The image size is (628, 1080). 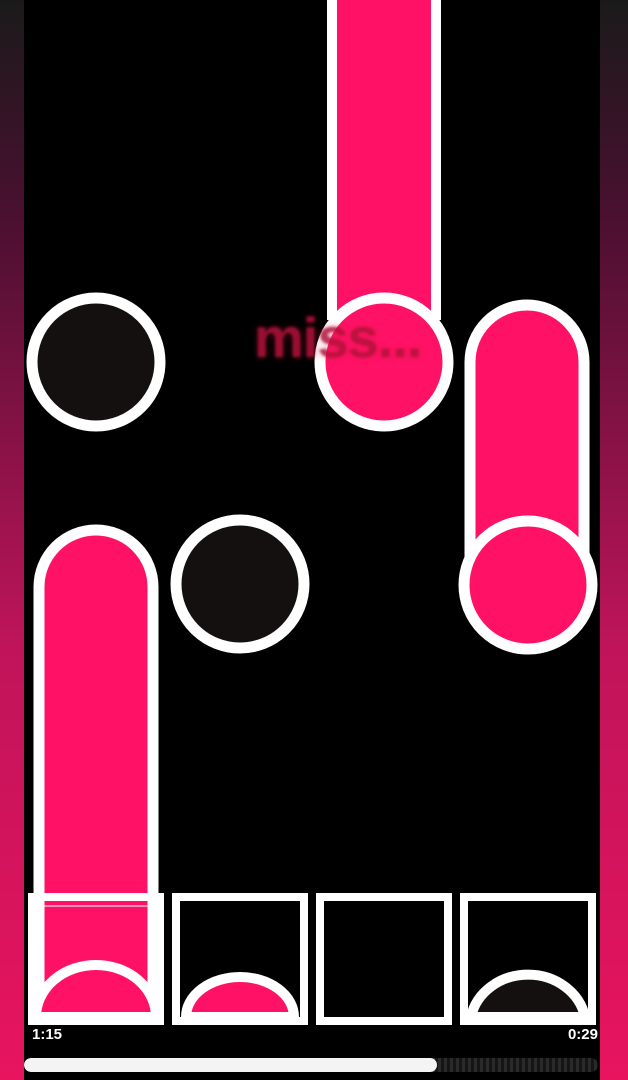 I want to click on song-progress-fill, so click(x=230, y=1065).